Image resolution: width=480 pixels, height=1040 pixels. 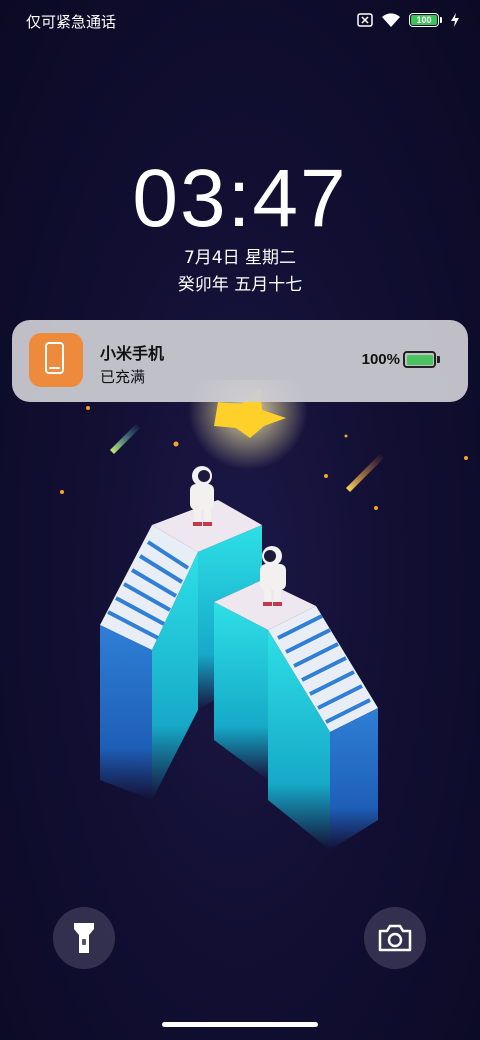 What do you see at coordinates (455, 20) in the screenshot?
I see `charging-bolt-icon` at bounding box center [455, 20].